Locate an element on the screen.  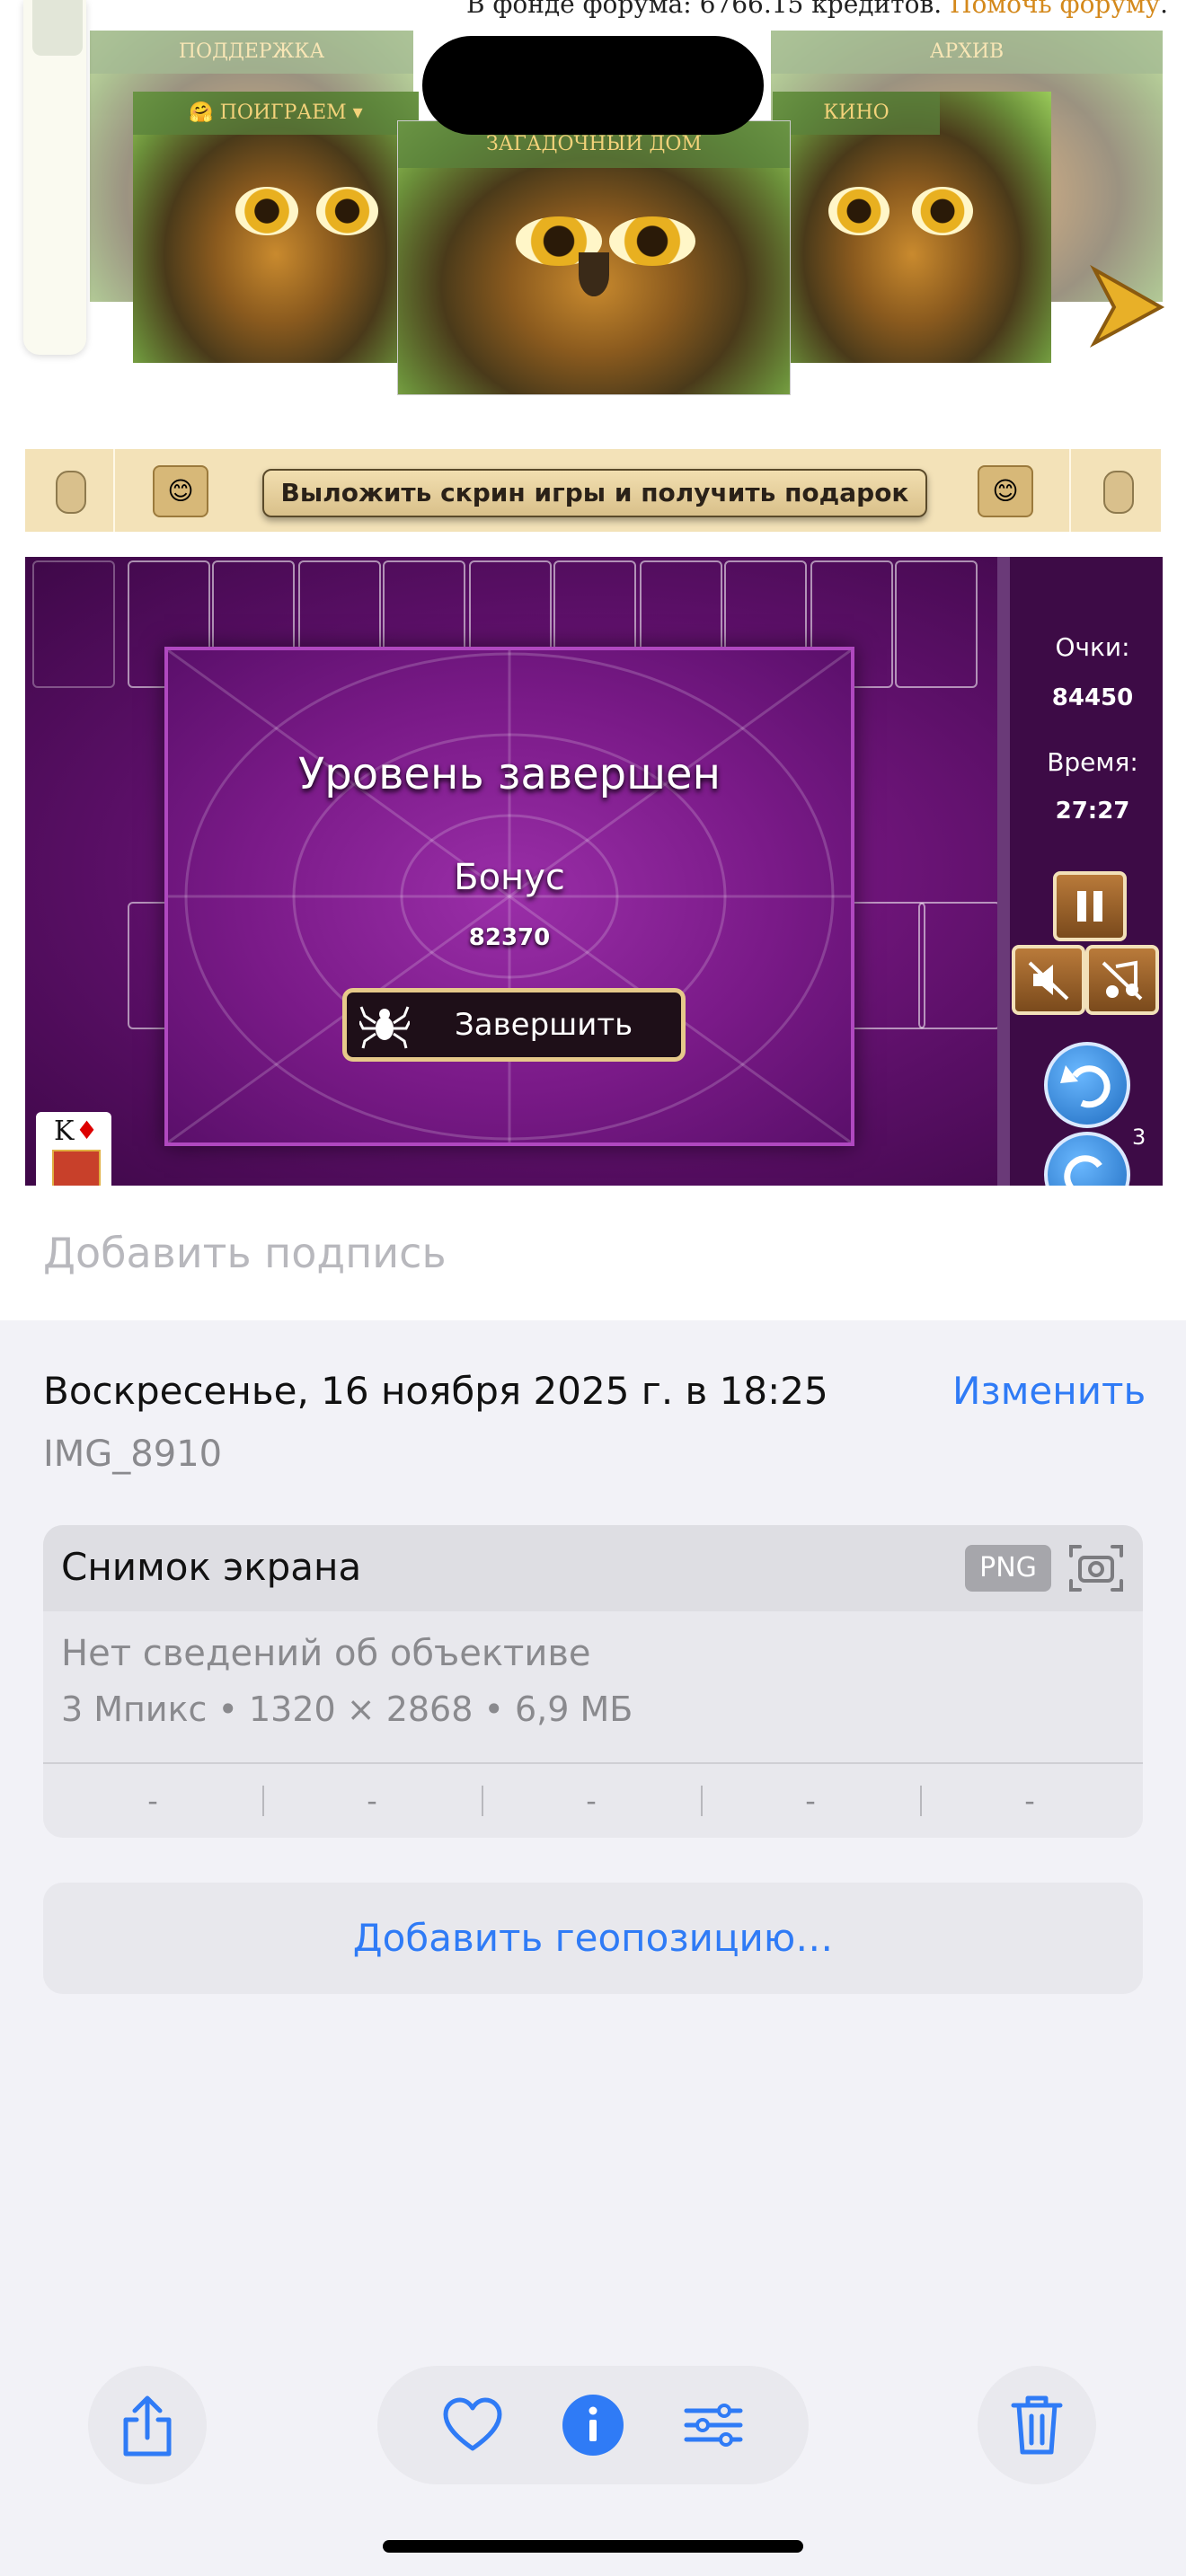
toolbar-center-group is located at coordinates (593, 2425).